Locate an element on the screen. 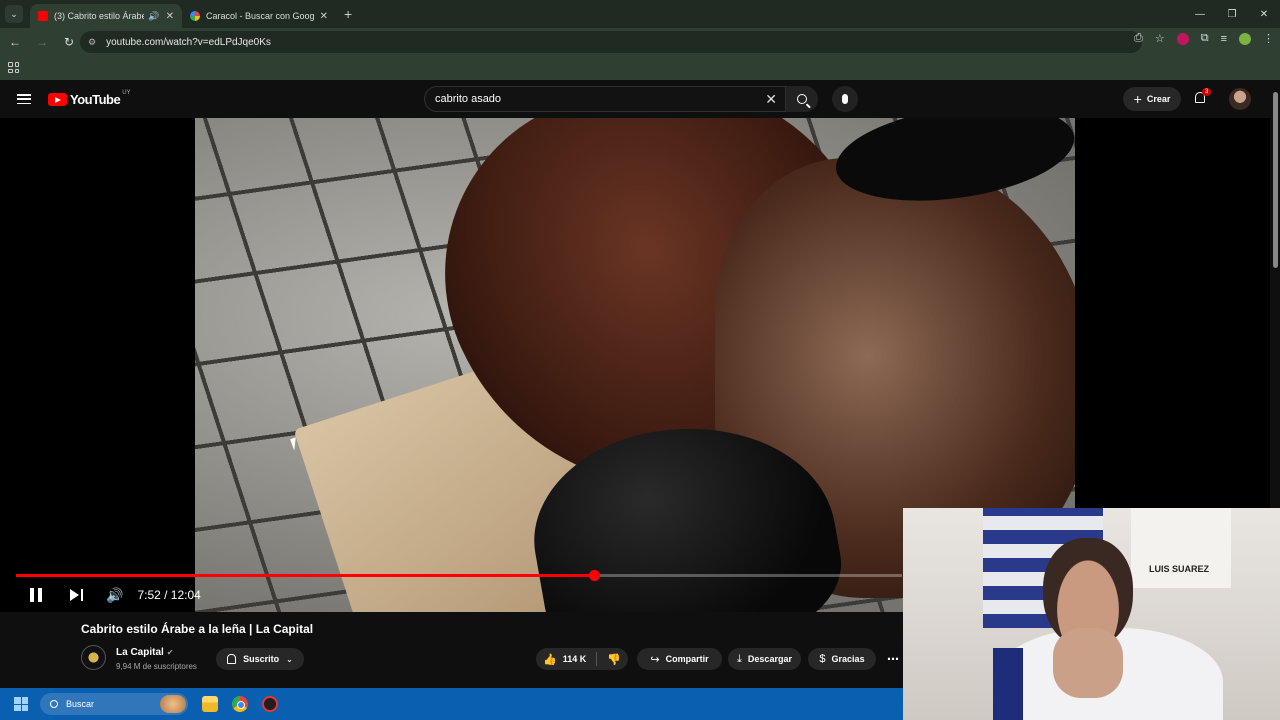 This screenshot has width=1280, height=720. channel-name: La Capital ✔ is located at coordinates (145, 652).